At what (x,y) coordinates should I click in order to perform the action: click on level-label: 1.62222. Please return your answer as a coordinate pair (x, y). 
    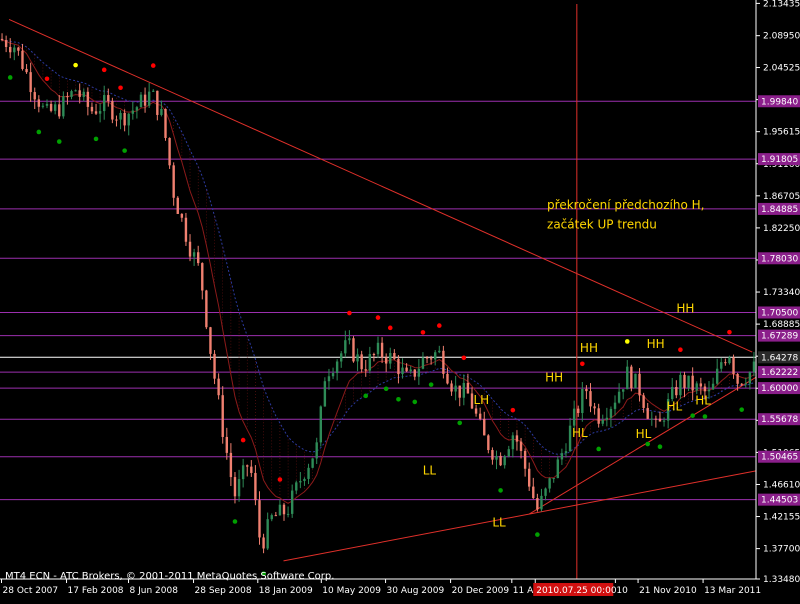
    Looking at the image, I should click on (779, 373).